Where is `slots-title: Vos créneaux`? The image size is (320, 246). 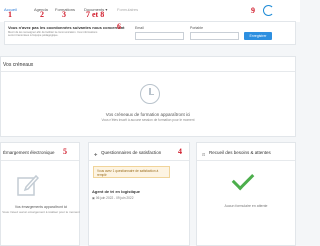 slots-title: Vos créneaux is located at coordinates (18, 65).